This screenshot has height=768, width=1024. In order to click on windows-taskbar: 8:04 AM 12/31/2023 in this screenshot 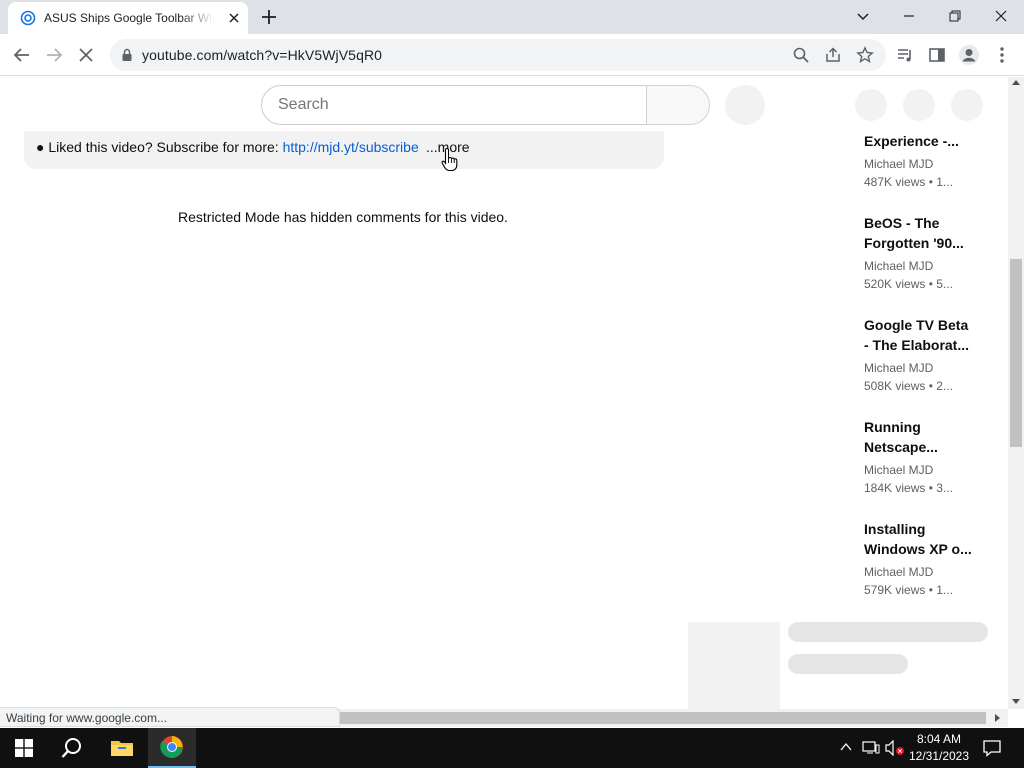, I will do `click(512, 748)`.